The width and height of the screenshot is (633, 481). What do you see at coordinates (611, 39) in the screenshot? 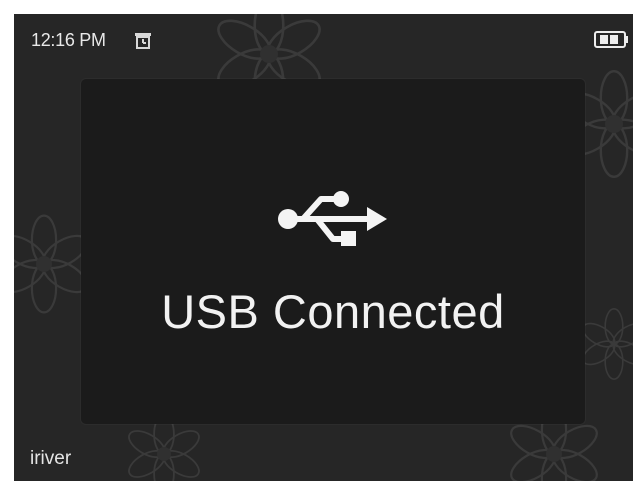
I see `battery-icon` at bounding box center [611, 39].